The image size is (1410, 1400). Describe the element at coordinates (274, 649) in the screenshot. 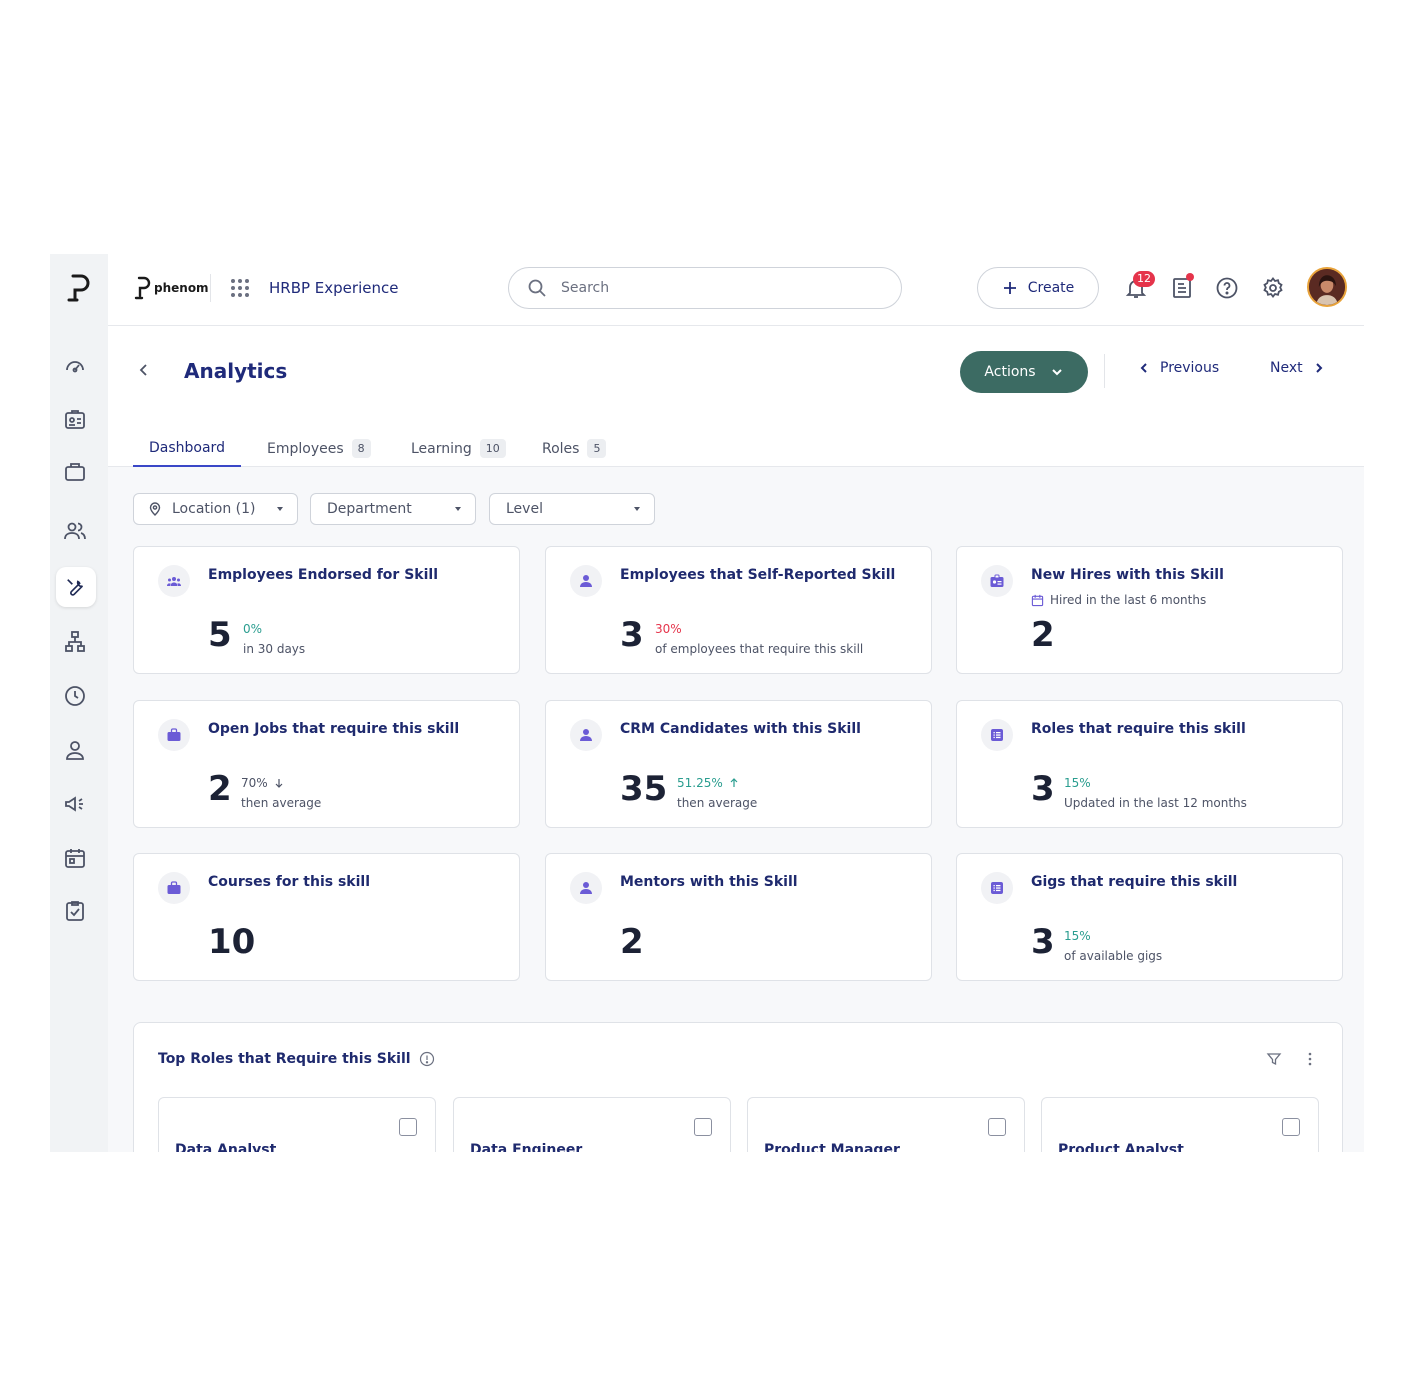

I see `delta-note: in 30 days` at that location.